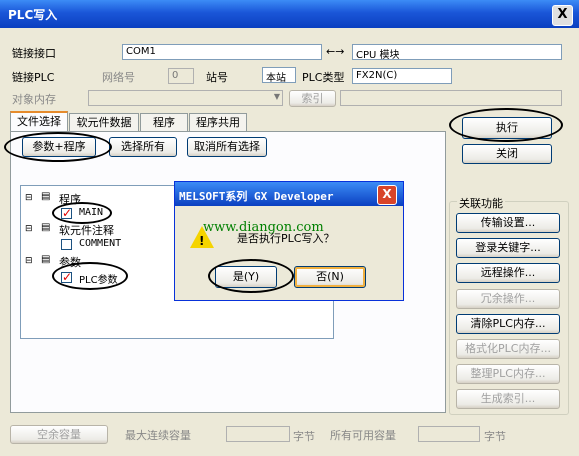  I want to click on param-folder-icon: ▤, so click(46, 259).